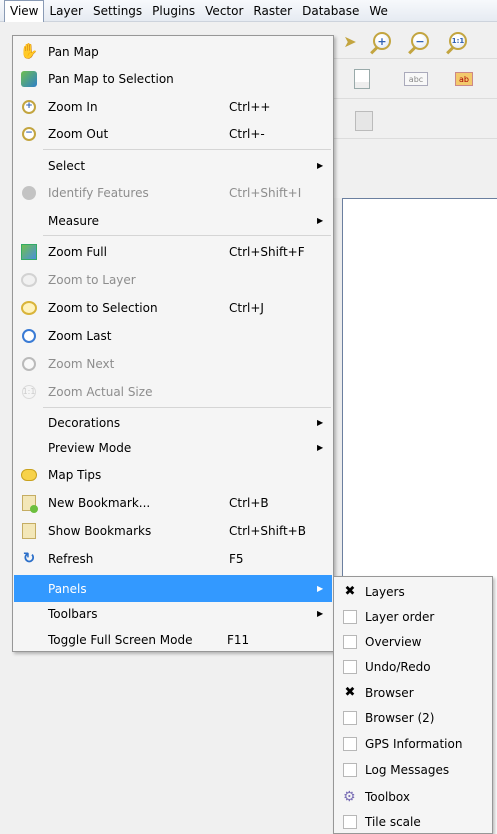 The height and width of the screenshot is (834, 497). What do you see at coordinates (265, 192) in the screenshot?
I see `menu-item-shortcut: Ctrl+Shift+I` at bounding box center [265, 192].